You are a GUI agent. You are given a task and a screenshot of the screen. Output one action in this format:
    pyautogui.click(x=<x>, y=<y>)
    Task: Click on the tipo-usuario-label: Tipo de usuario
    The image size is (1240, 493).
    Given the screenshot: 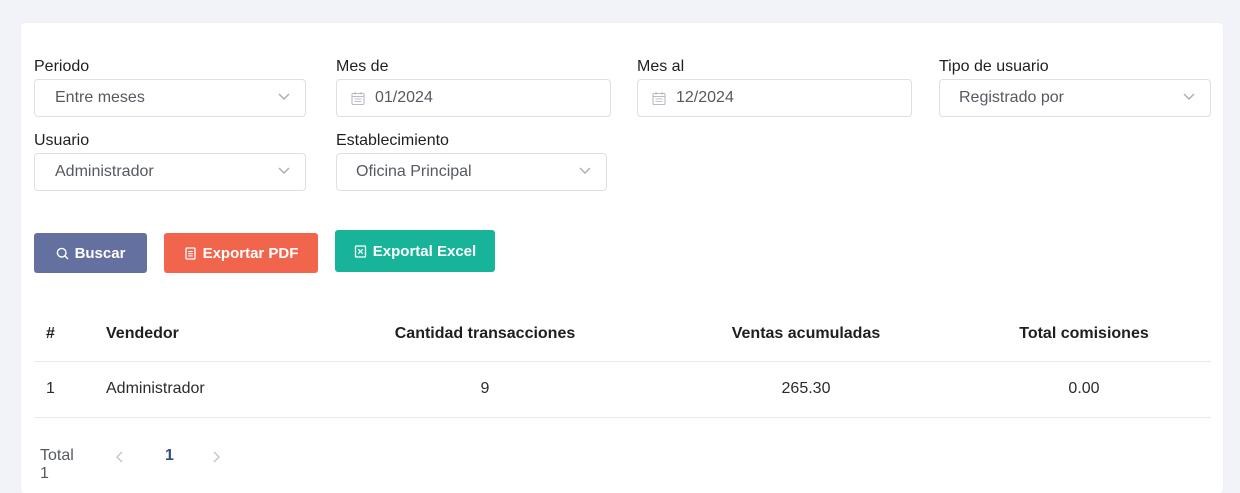 What is the action you would take?
    pyautogui.click(x=994, y=66)
    